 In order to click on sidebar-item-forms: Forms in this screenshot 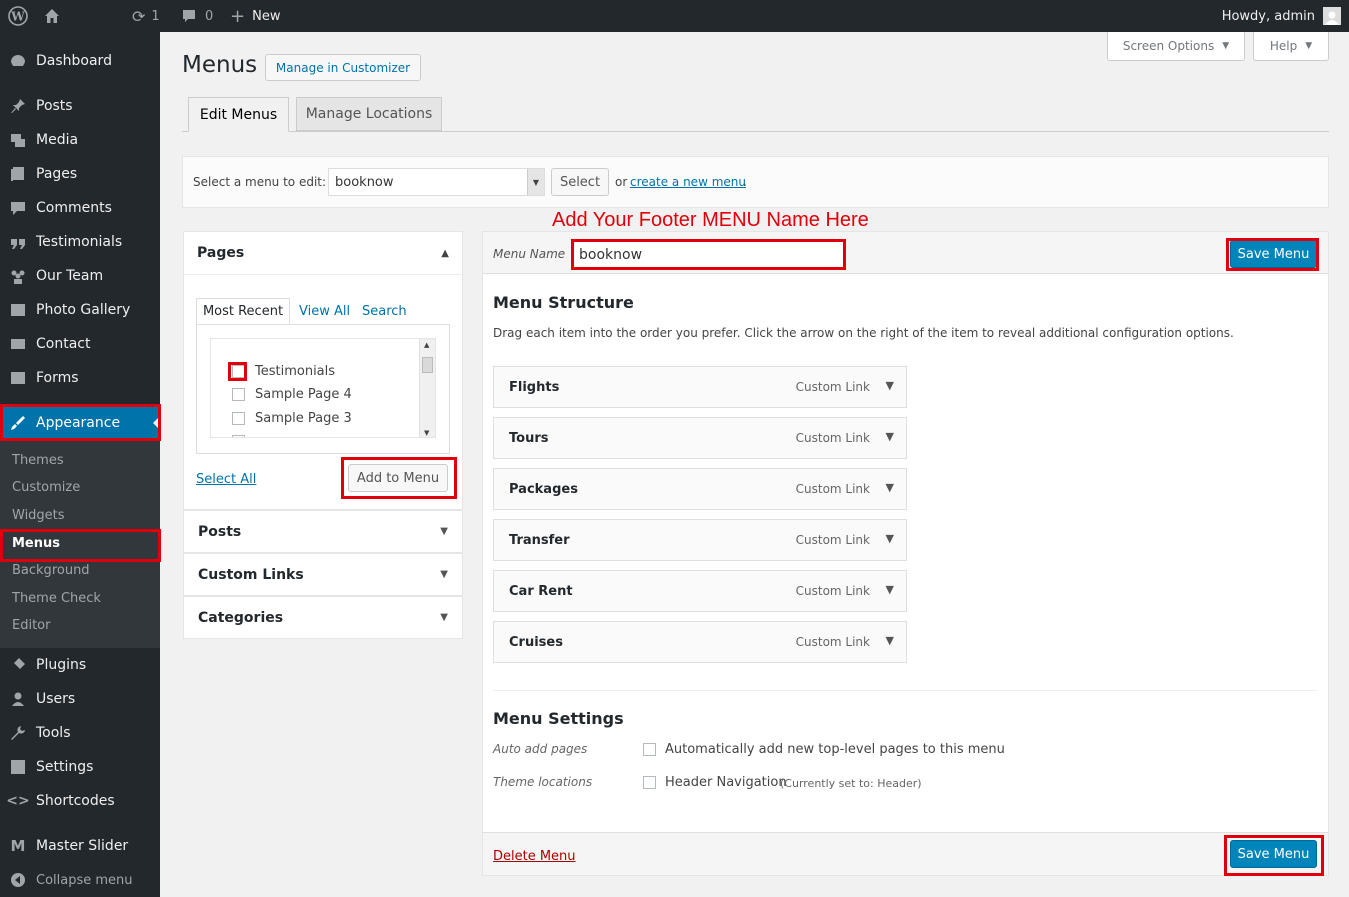, I will do `click(80, 378)`.